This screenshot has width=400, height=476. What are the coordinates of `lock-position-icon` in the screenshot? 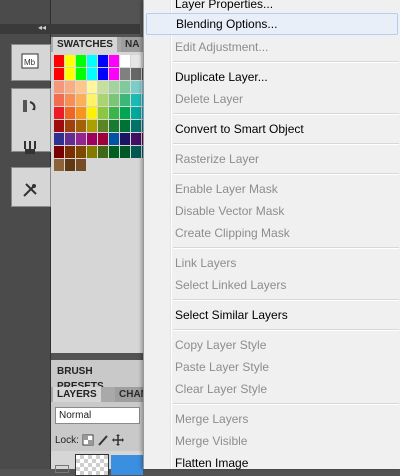 It's located at (117, 440).